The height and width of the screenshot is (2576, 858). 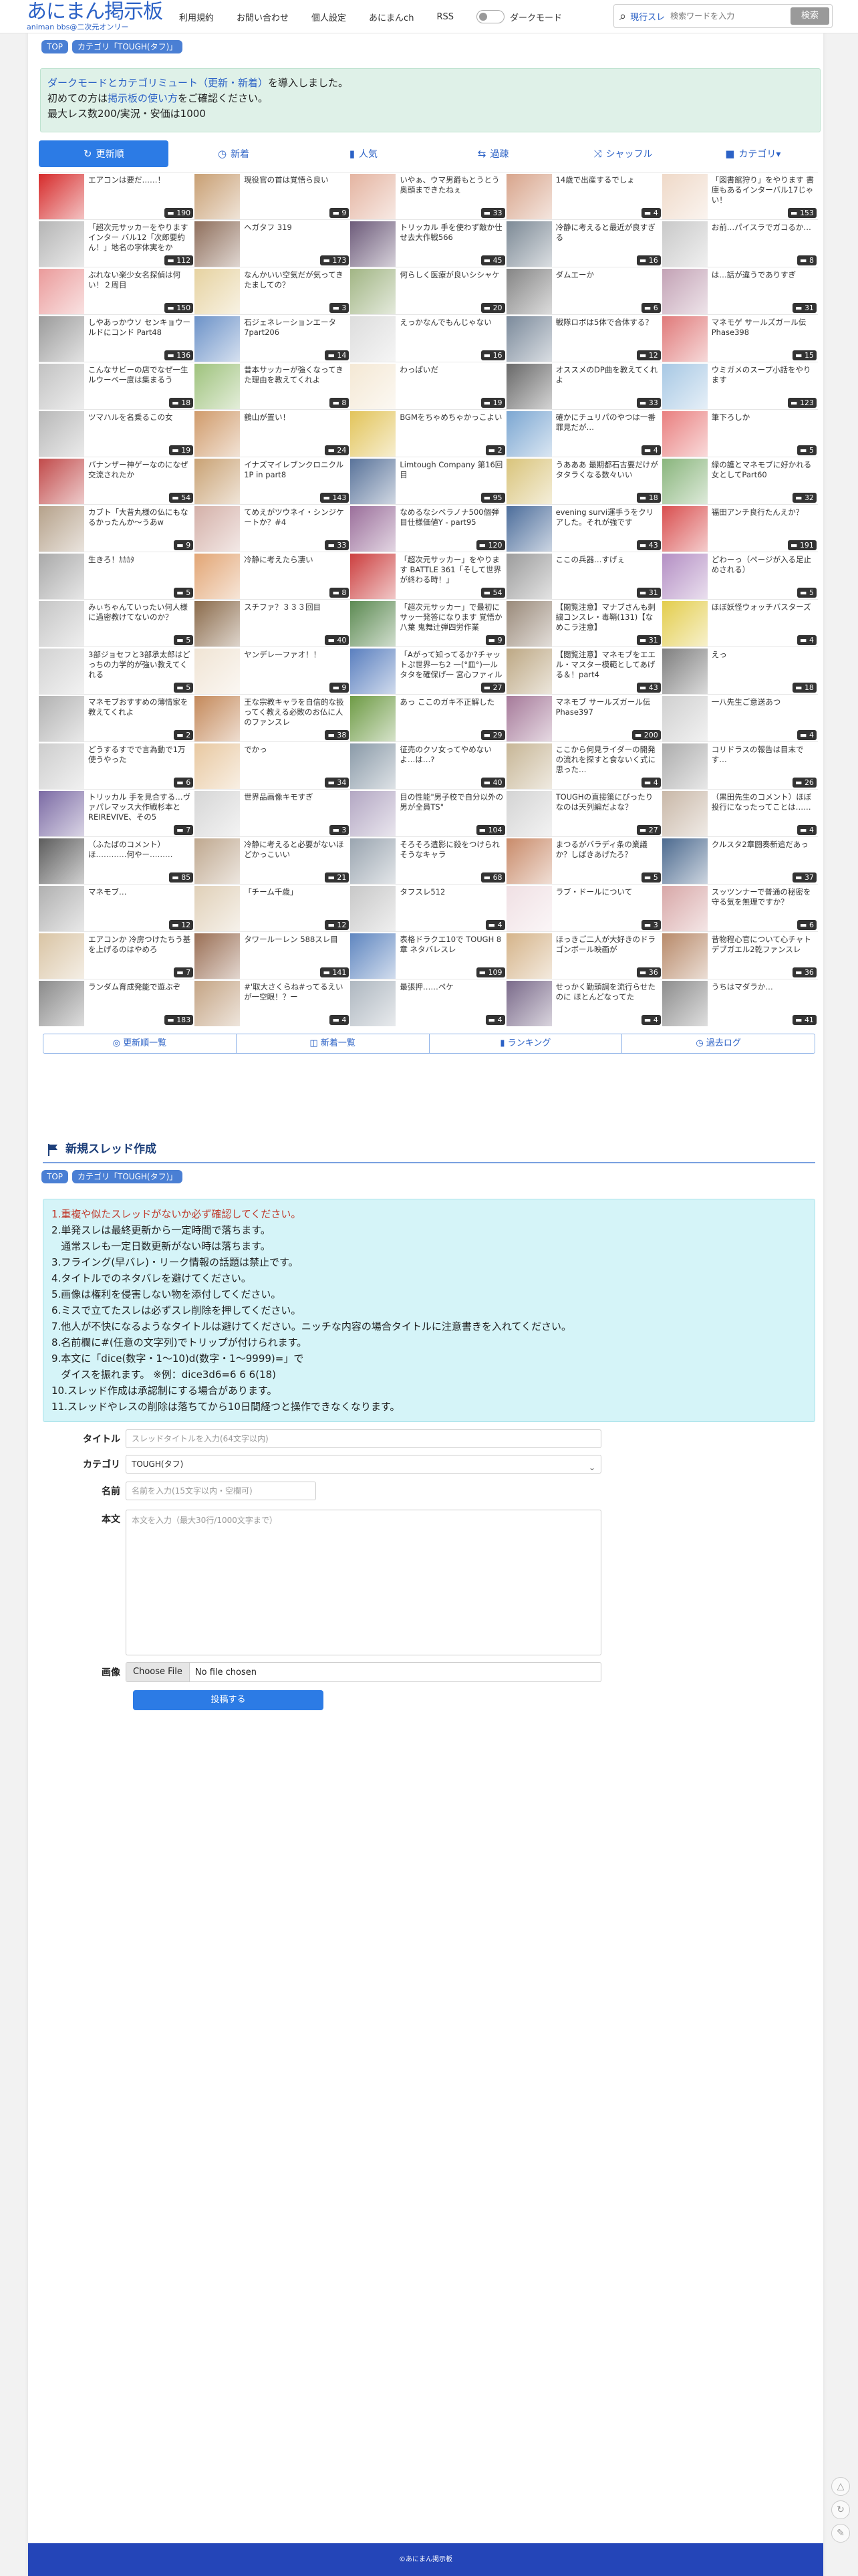 What do you see at coordinates (720, 16) in the screenshot?
I see `search-input` at bounding box center [720, 16].